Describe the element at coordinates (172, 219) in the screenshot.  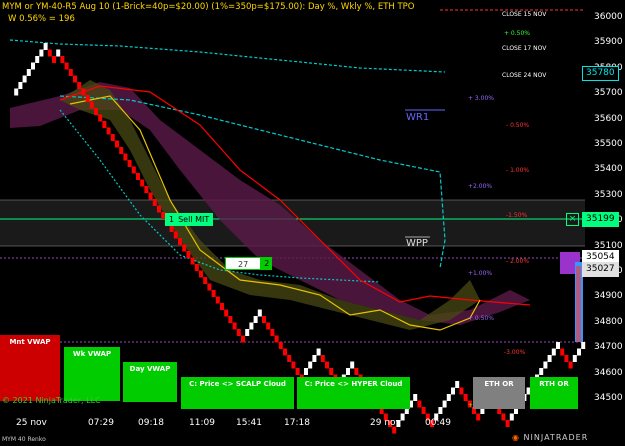
I see `order-qty: 1` at that location.